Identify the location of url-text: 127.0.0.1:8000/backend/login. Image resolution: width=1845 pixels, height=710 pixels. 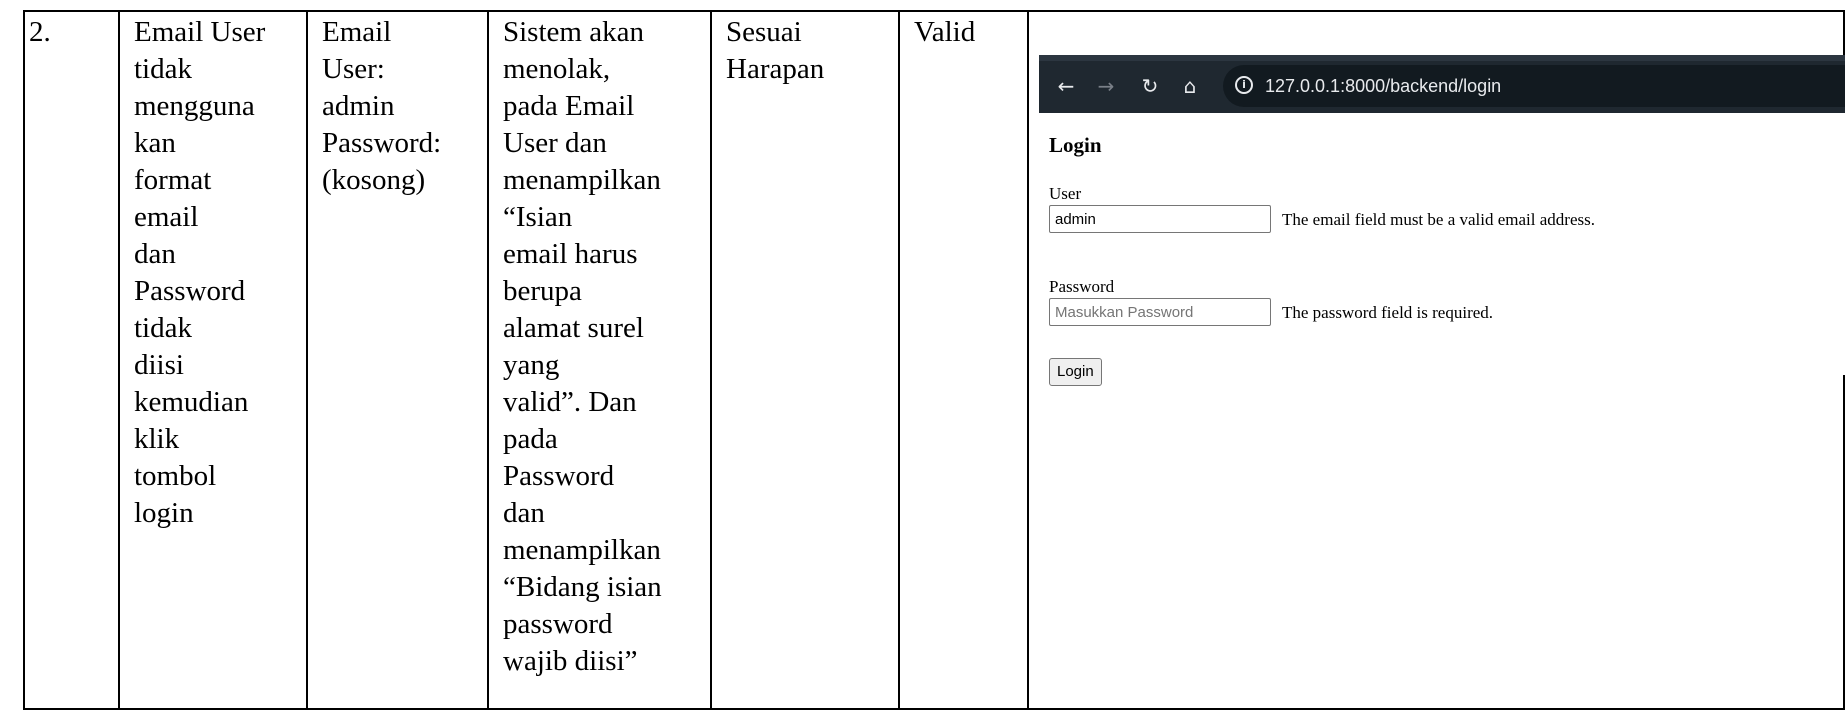
(1383, 86).